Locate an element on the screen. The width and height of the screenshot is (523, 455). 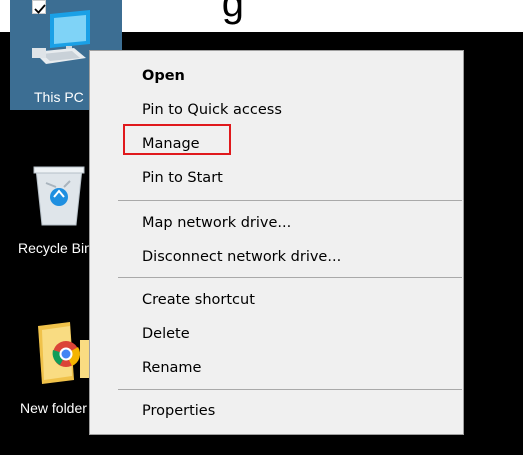
menu-item-rename: Rename is located at coordinates (171, 368).